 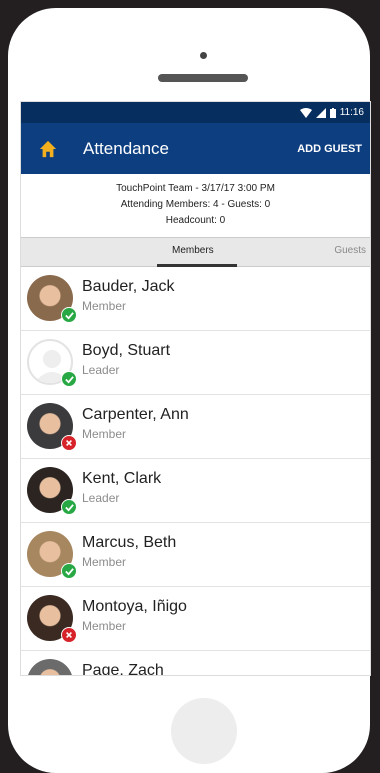 I want to click on list-item: Marcus, Beth Member, so click(x=195, y=555).